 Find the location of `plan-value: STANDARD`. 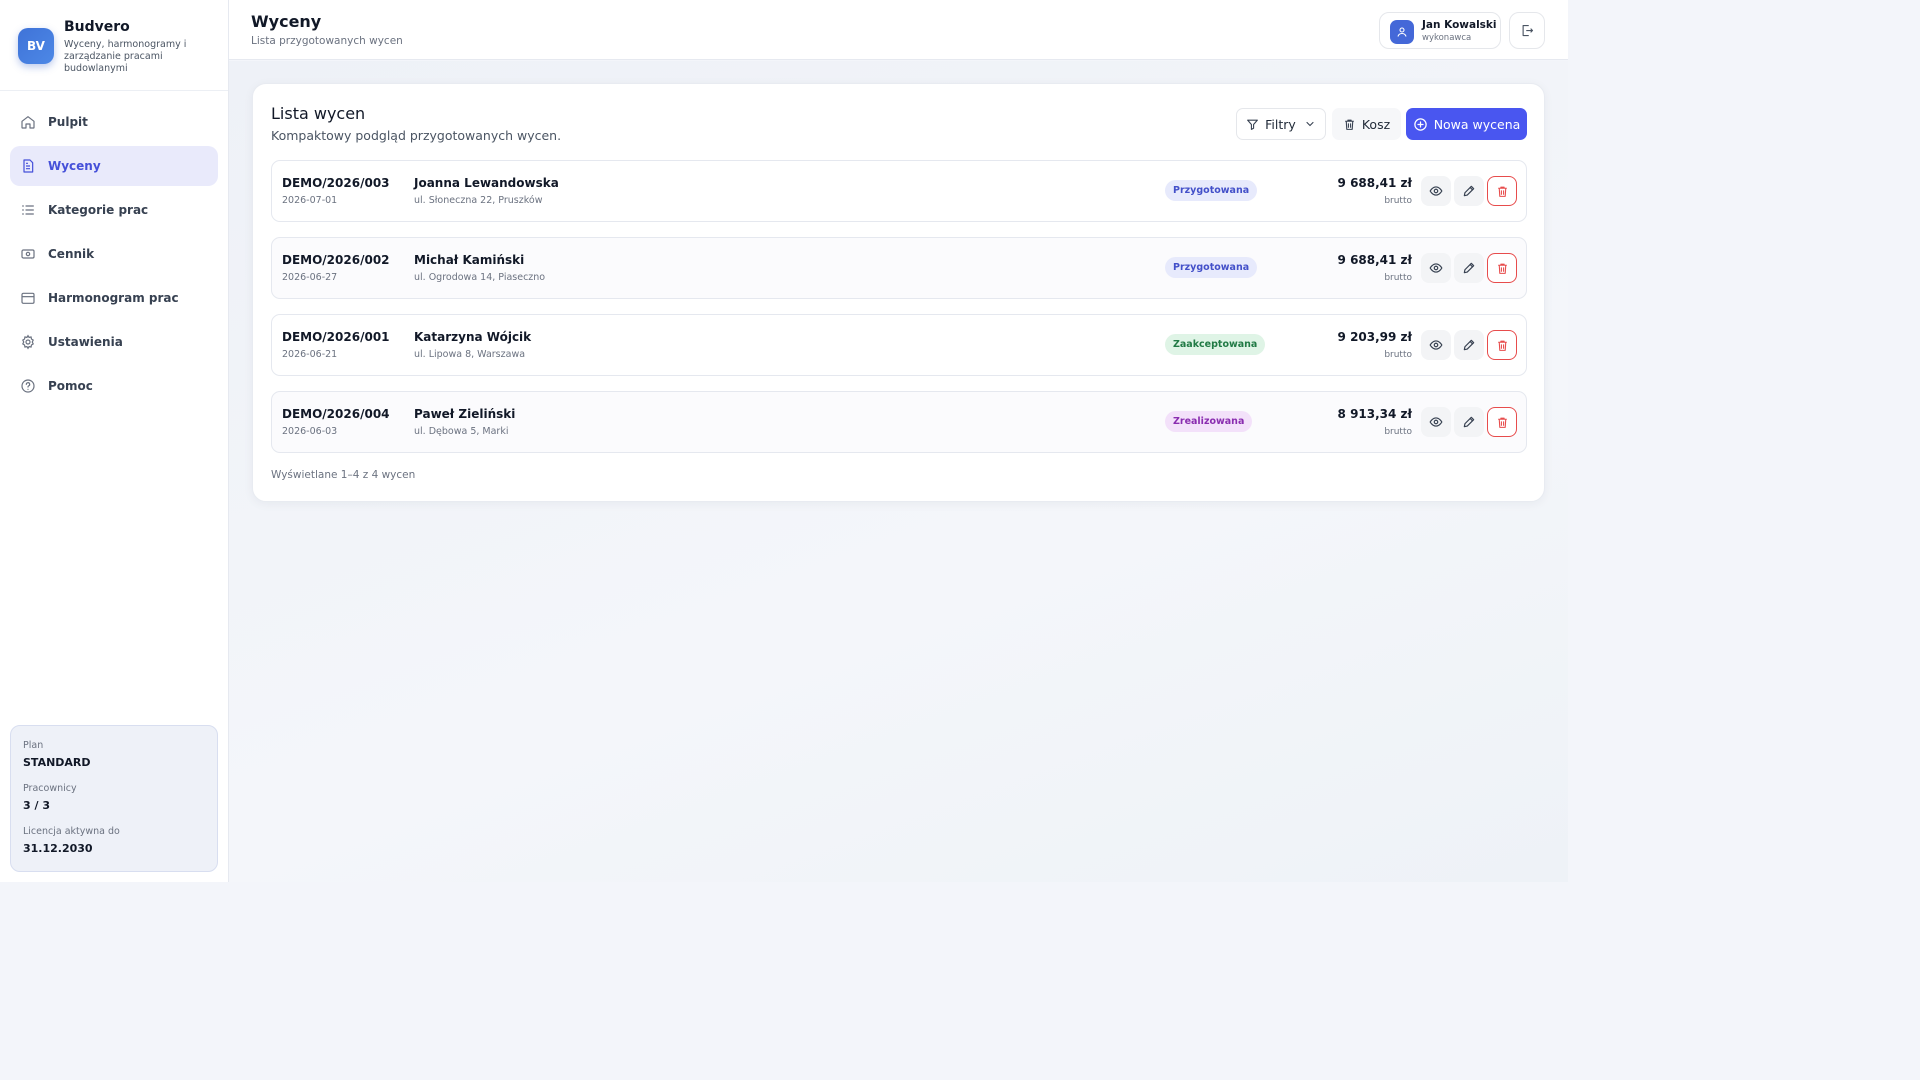

plan-value: STANDARD is located at coordinates (57, 762).